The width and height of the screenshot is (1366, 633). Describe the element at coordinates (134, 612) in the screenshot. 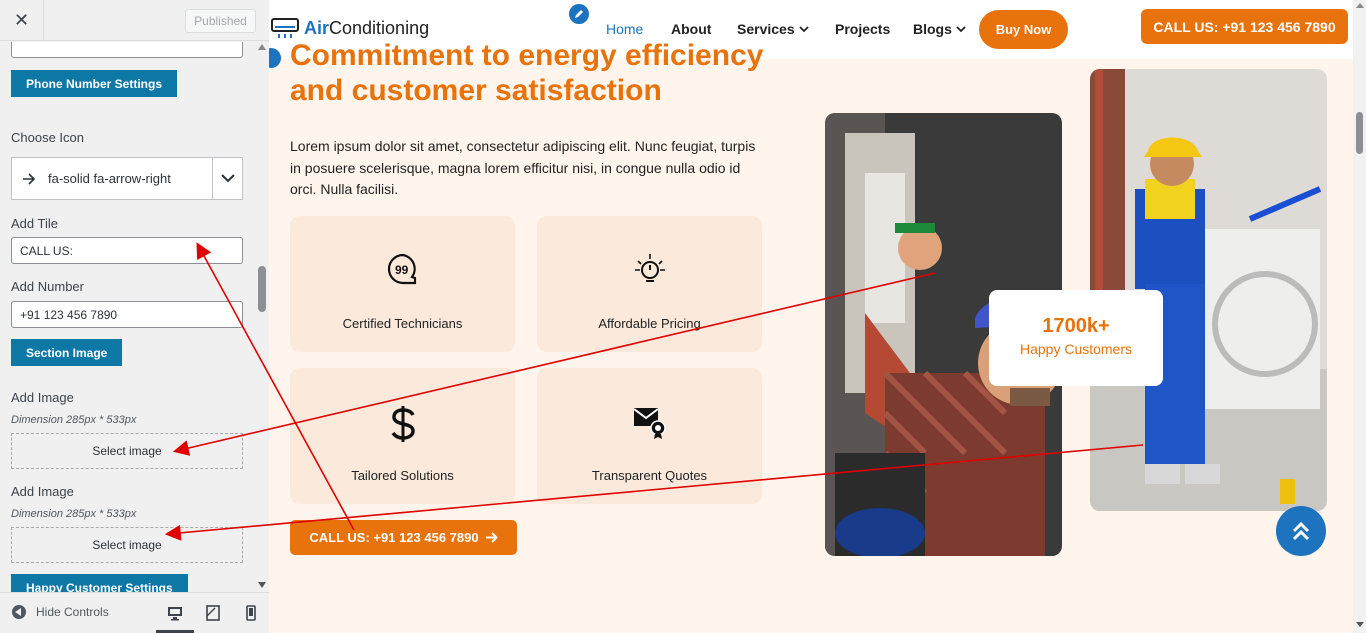

I see `sidebar-footer: Hide Controls` at that location.